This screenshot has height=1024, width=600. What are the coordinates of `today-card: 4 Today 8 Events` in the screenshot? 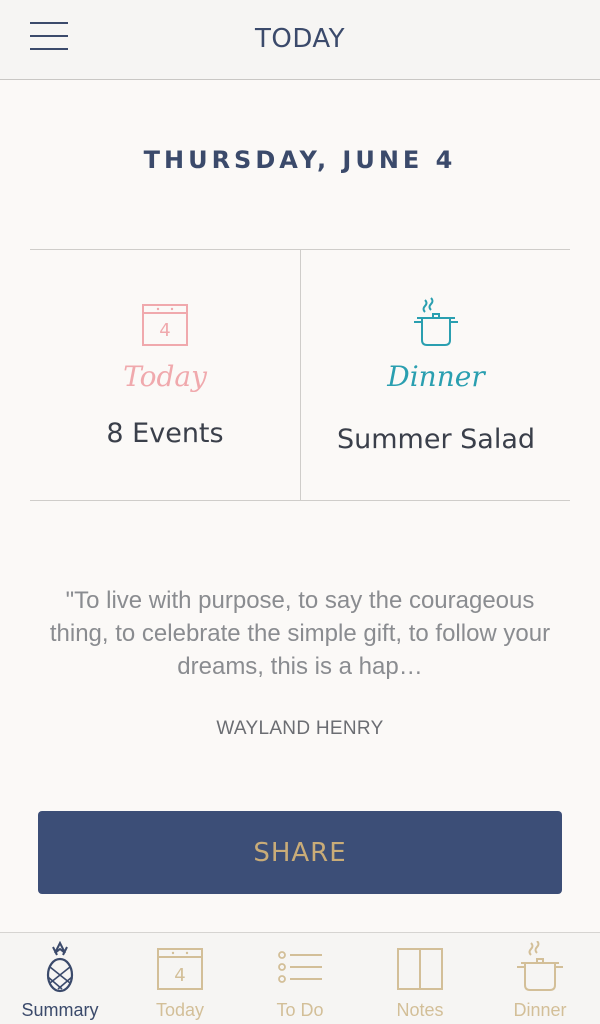 It's located at (165, 375).